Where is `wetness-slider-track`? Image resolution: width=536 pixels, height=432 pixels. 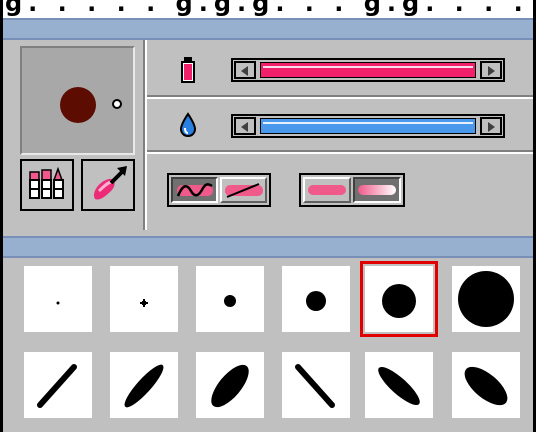 wetness-slider-track is located at coordinates (368, 126).